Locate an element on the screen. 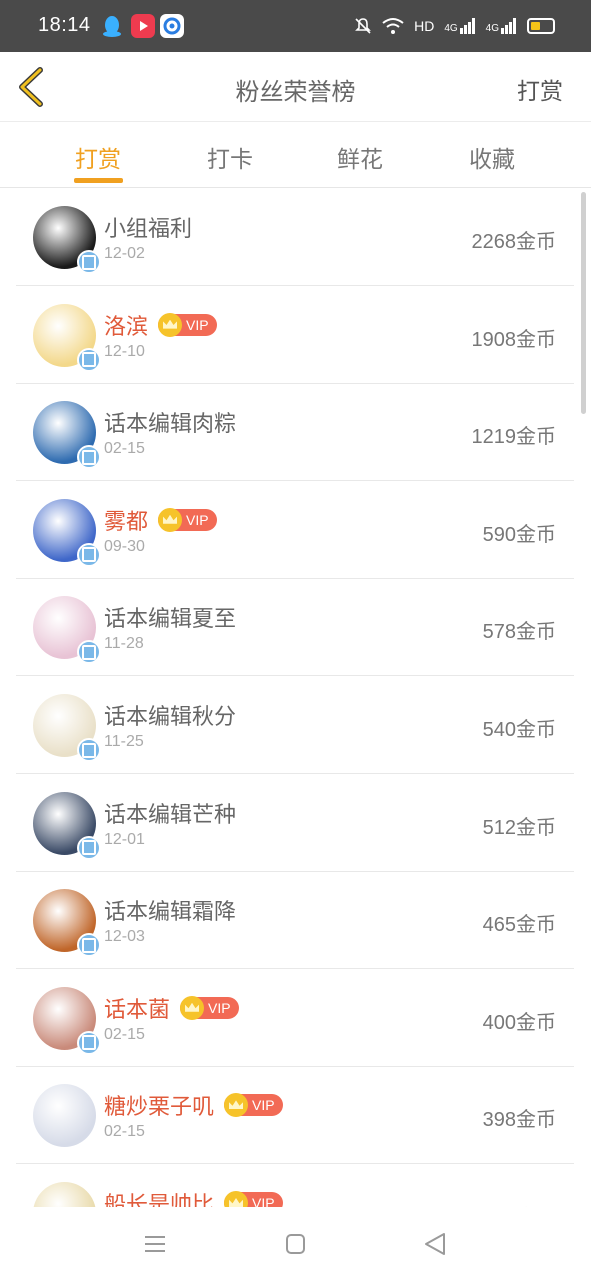  user-name-text: 小组福利 is located at coordinates (148, 229).